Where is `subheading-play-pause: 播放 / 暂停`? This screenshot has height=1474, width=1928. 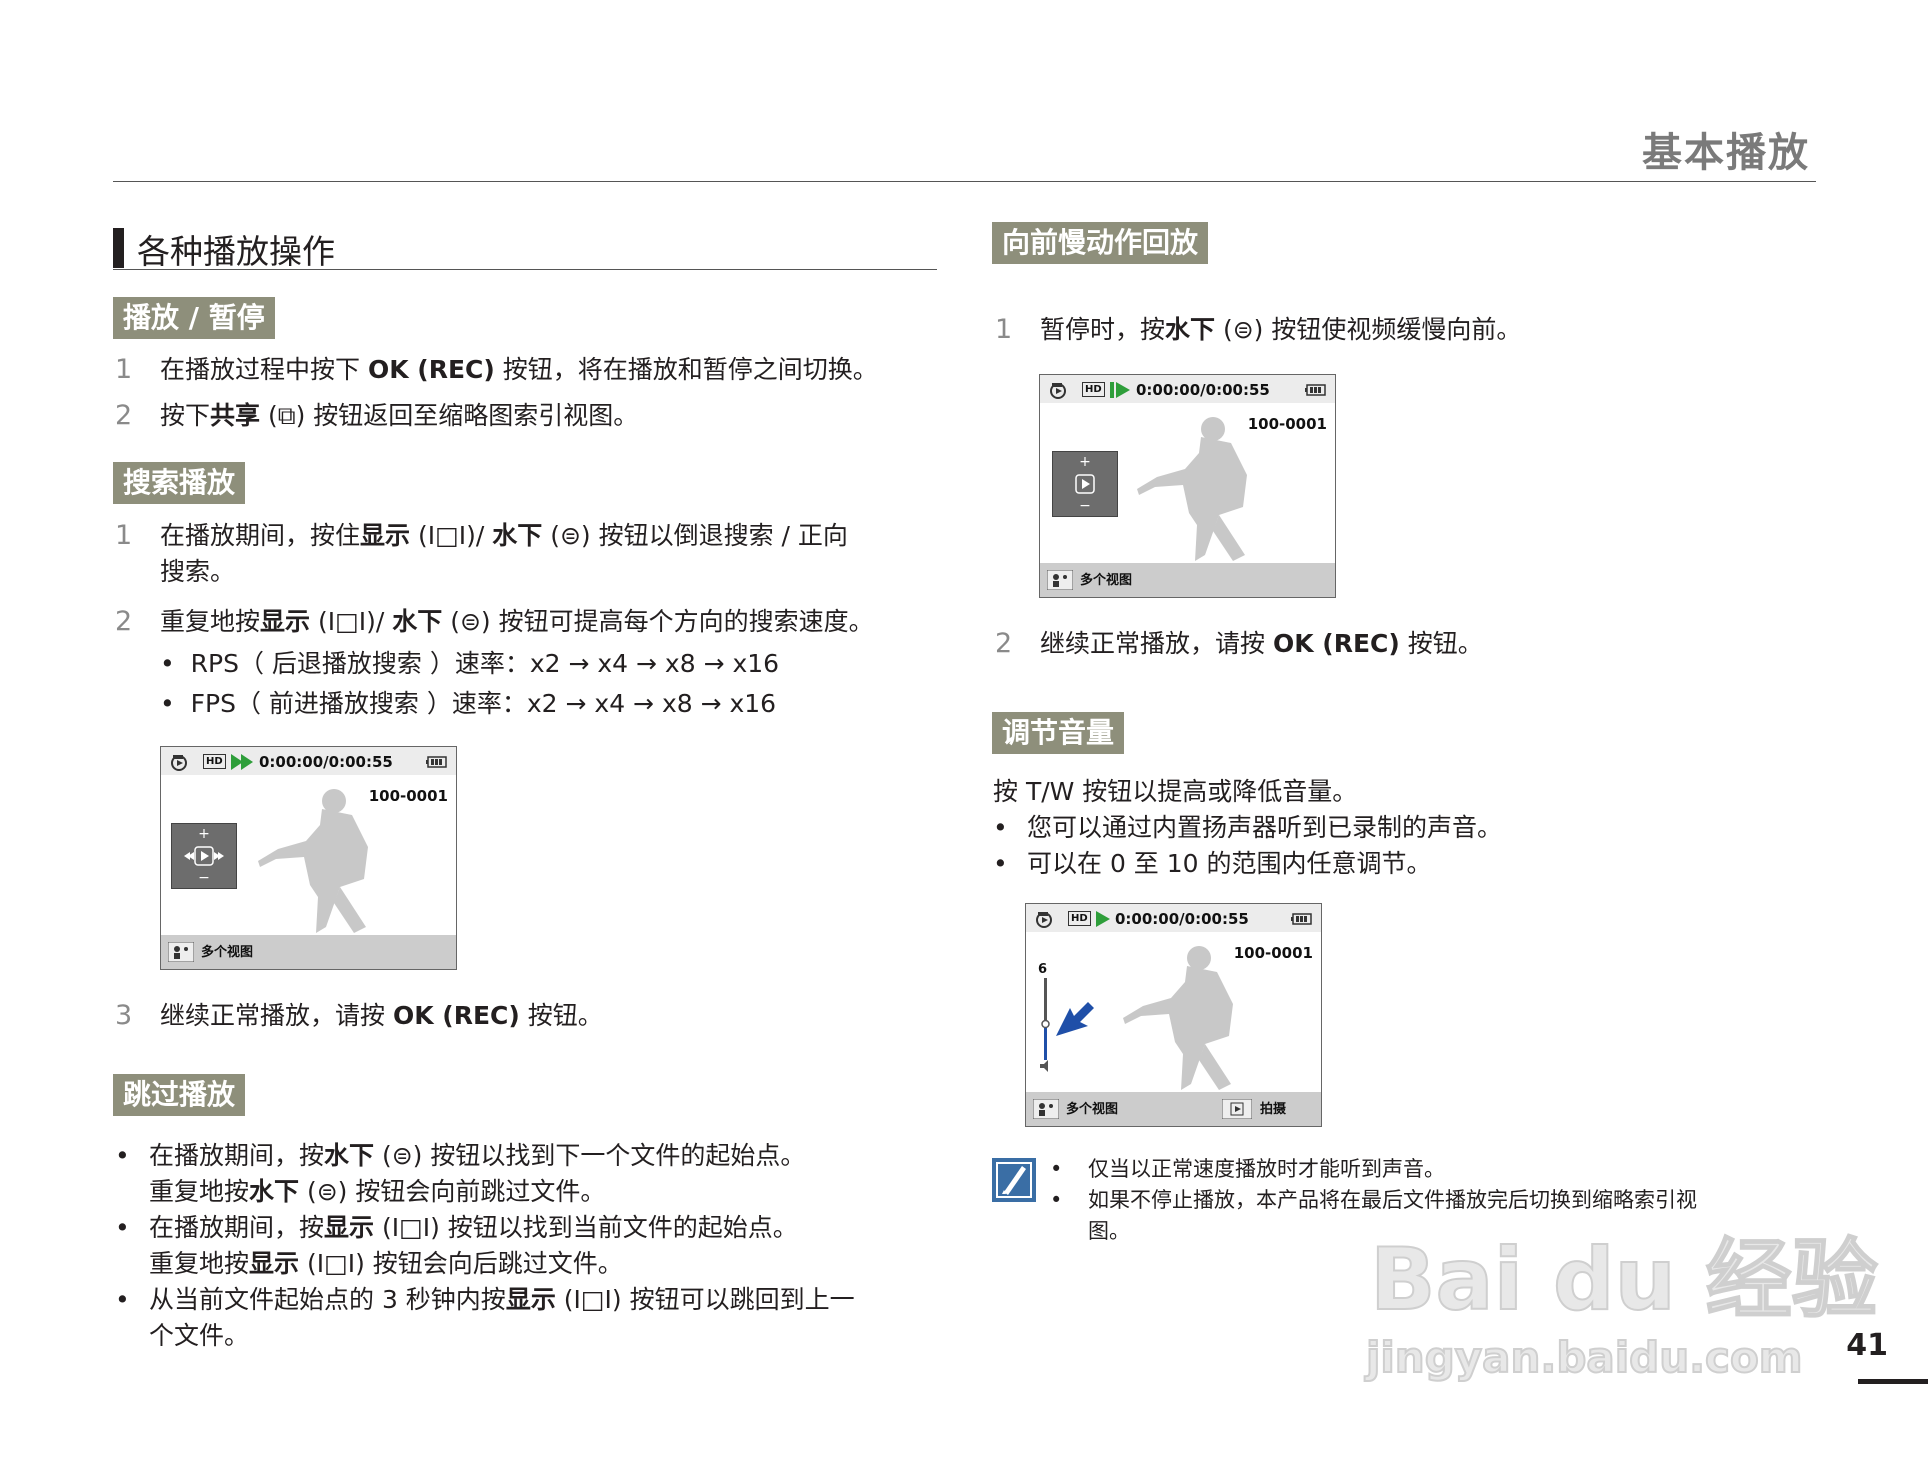 subheading-play-pause: 播放 / 暂停 is located at coordinates (194, 318).